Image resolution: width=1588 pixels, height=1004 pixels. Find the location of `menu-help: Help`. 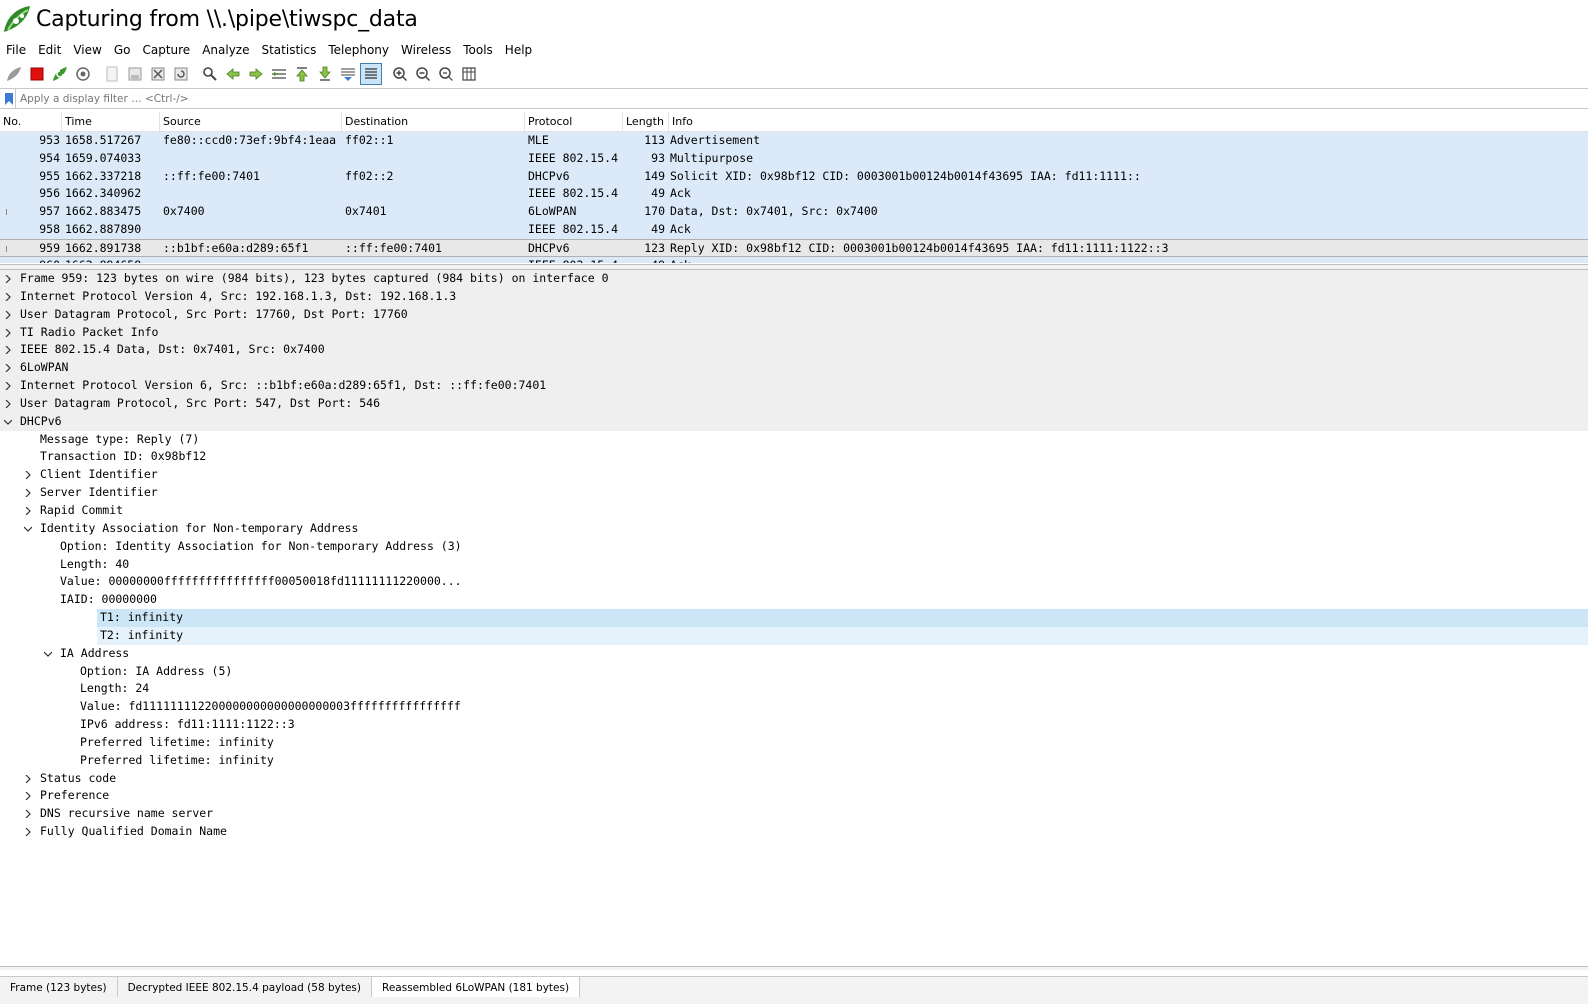

menu-help: Help is located at coordinates (518, 50).